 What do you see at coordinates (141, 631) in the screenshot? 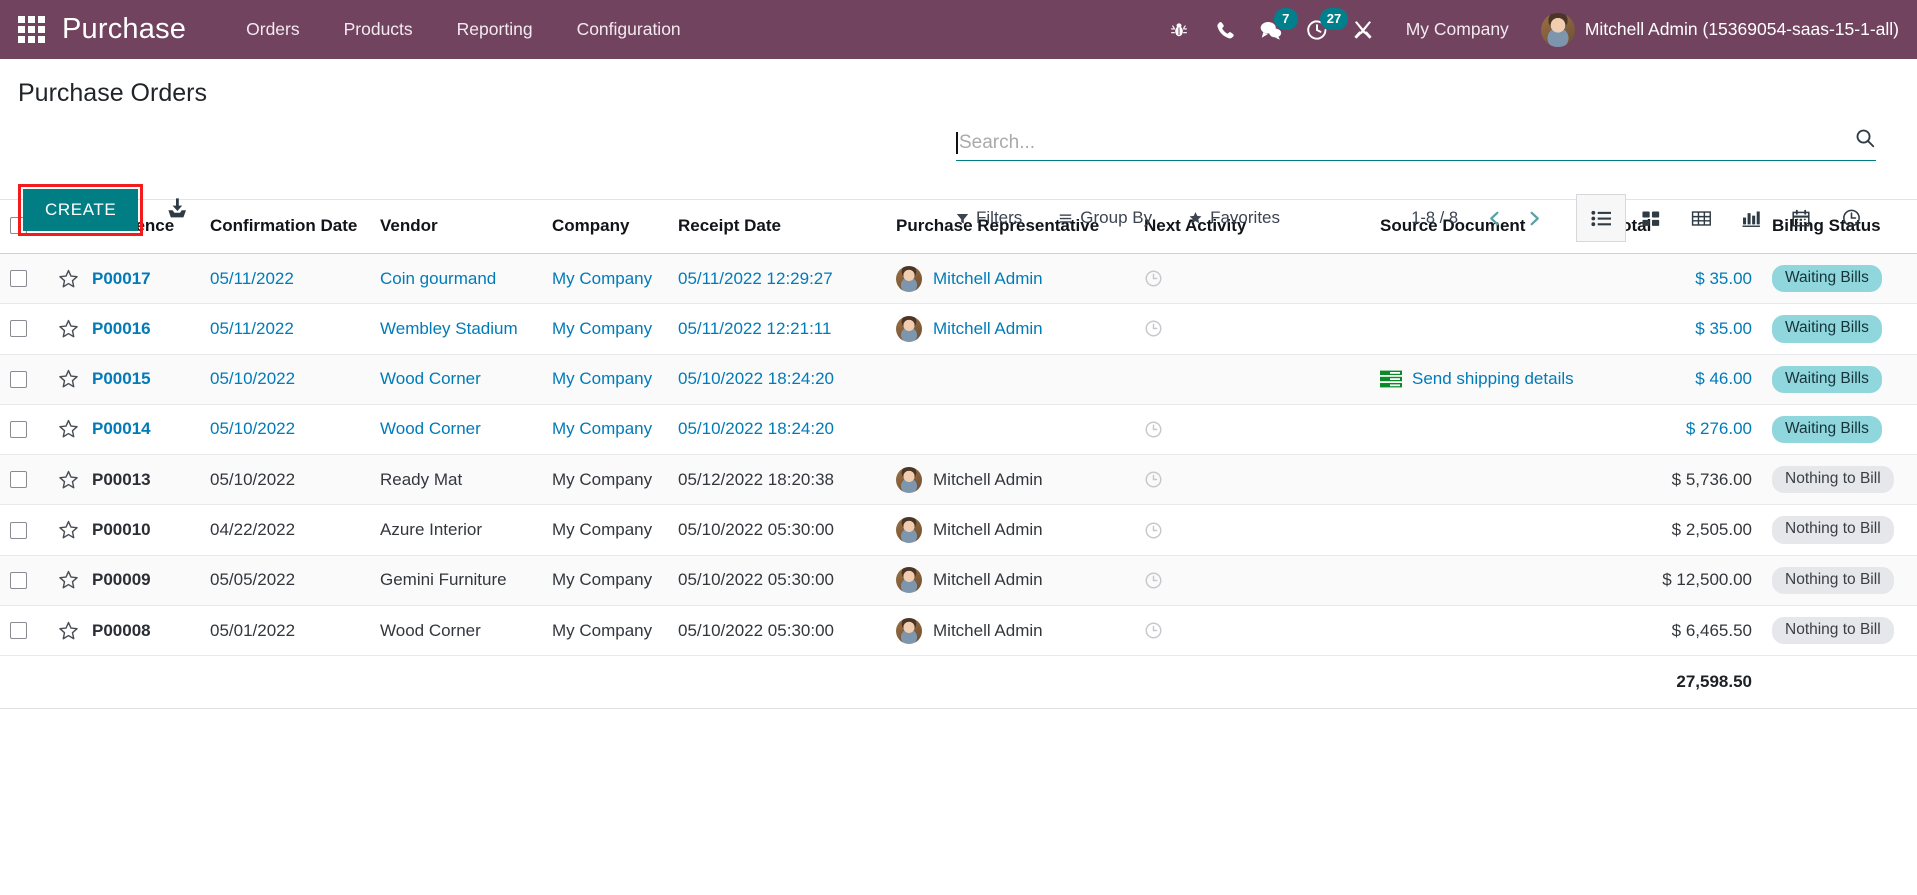
I see `cell-reference: P00008` at bounding box center [141, 631].